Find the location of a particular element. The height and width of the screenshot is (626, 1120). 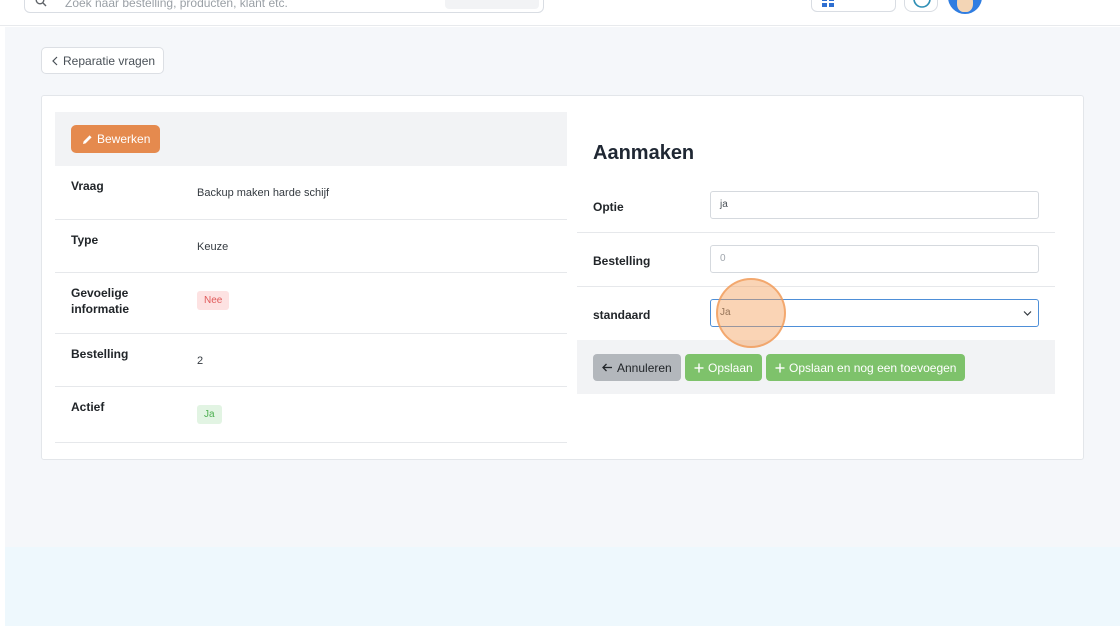

chevron-down-icon is located at coordinates (1027, 313).